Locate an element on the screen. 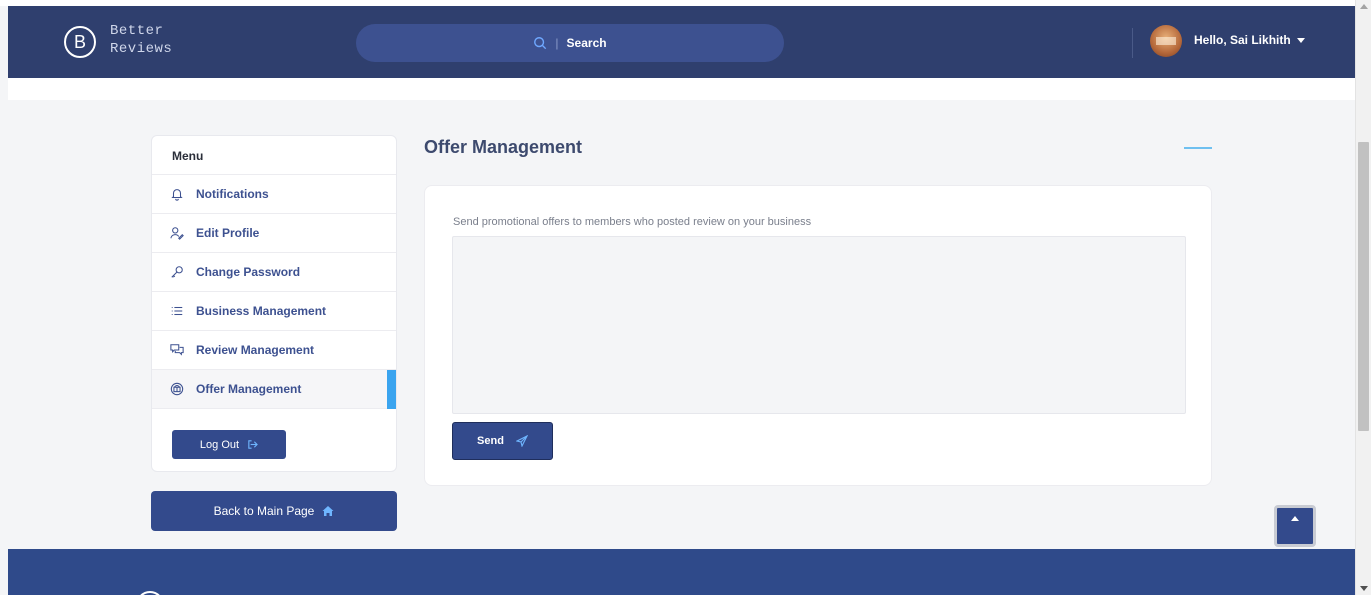 The width and height of the screenshot is (1371, 595). scrollbar-thumb is located at coordinates (1363, 286).